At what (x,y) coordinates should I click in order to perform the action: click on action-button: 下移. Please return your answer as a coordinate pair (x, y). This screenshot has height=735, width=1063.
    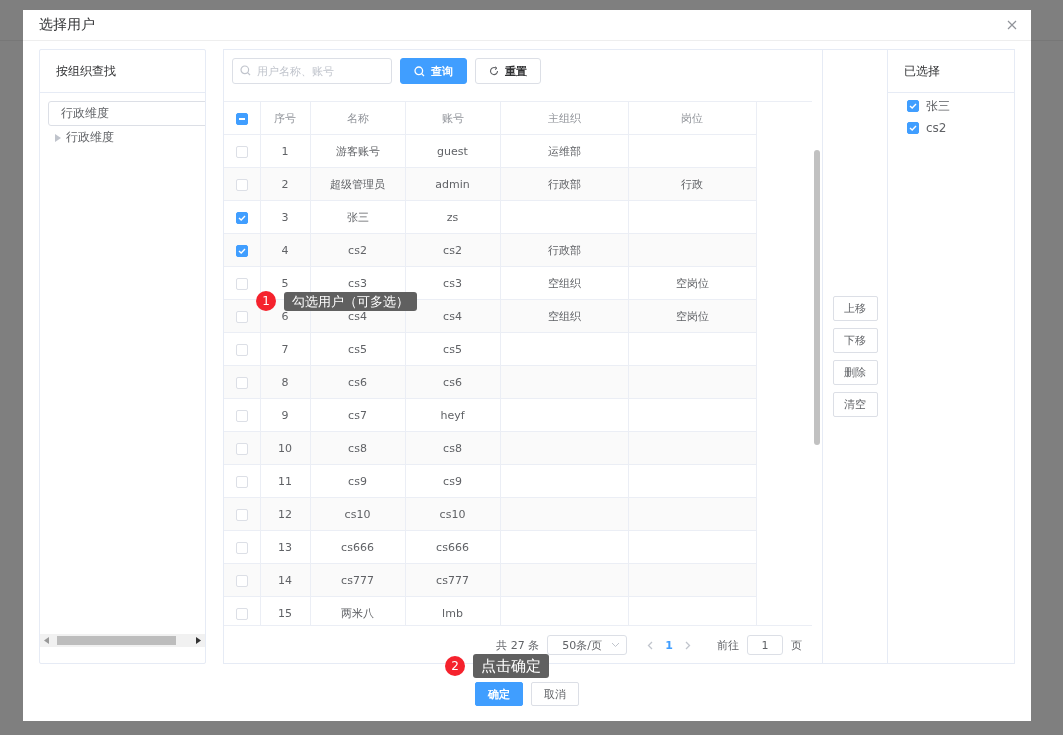
    Looking at the image, I should click on (855, 340).